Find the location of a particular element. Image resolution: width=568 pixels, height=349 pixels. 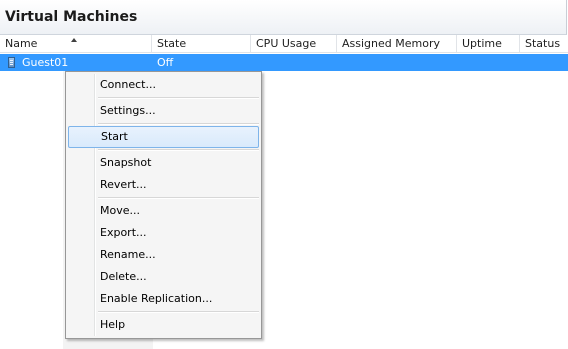

vm-name: Guest01 is located at coordinates (45, 62).